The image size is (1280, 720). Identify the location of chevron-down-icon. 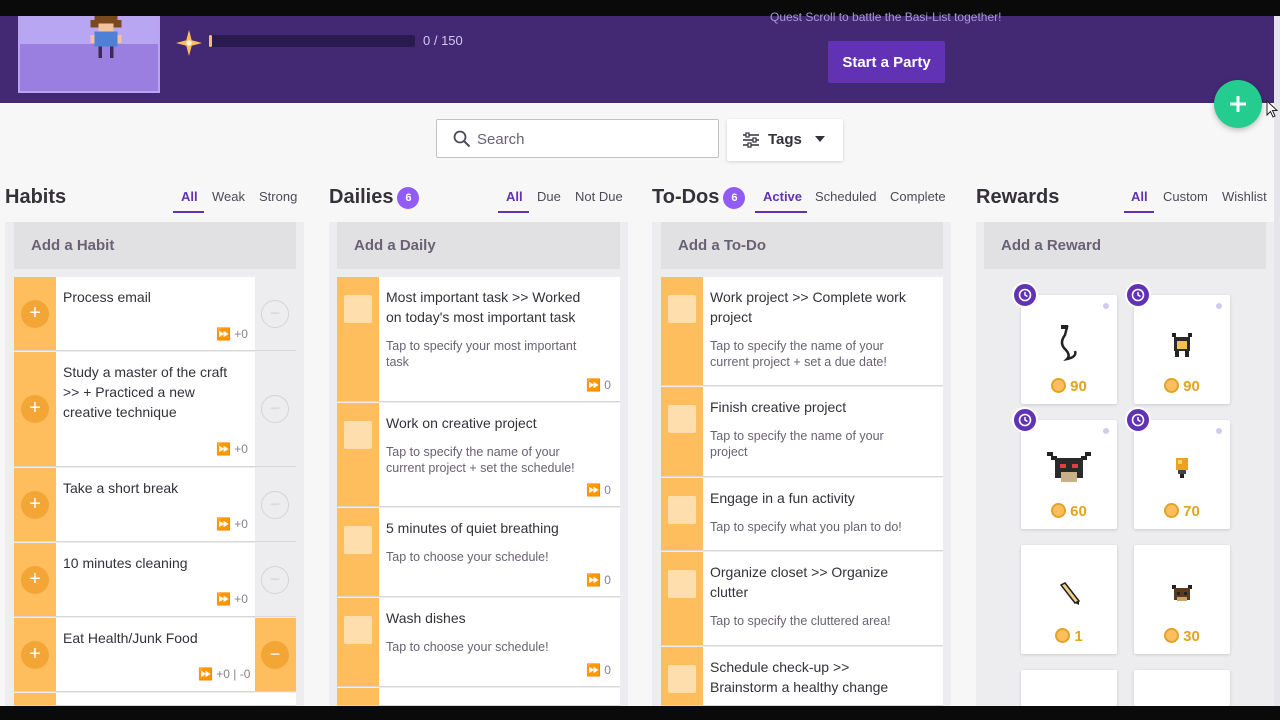
(820, 139).